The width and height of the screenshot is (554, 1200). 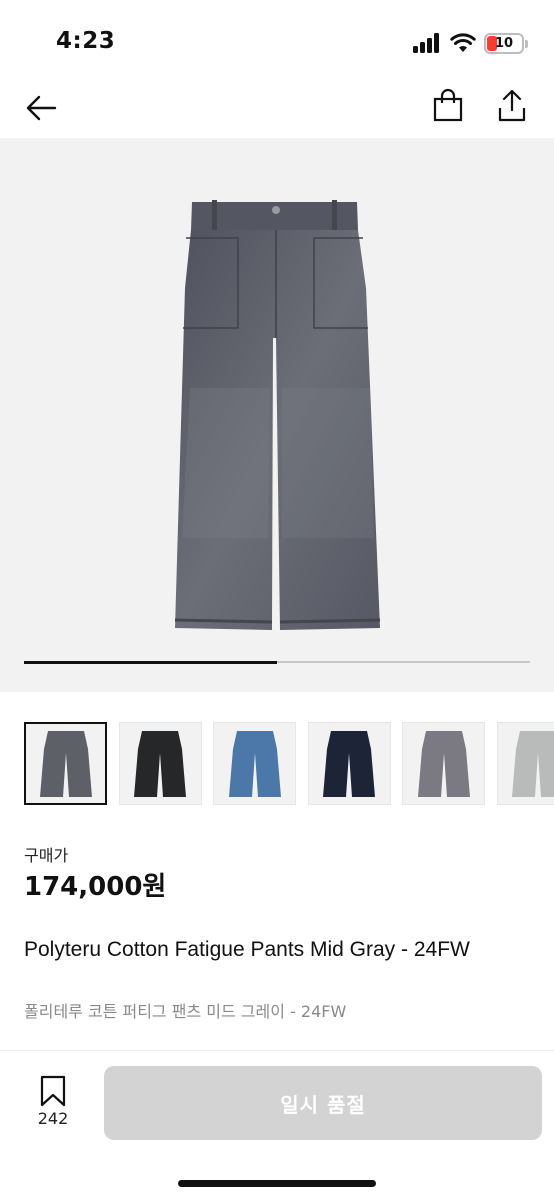 I want to click on gray-pants-thumbnail, so click(x=65, y=763).